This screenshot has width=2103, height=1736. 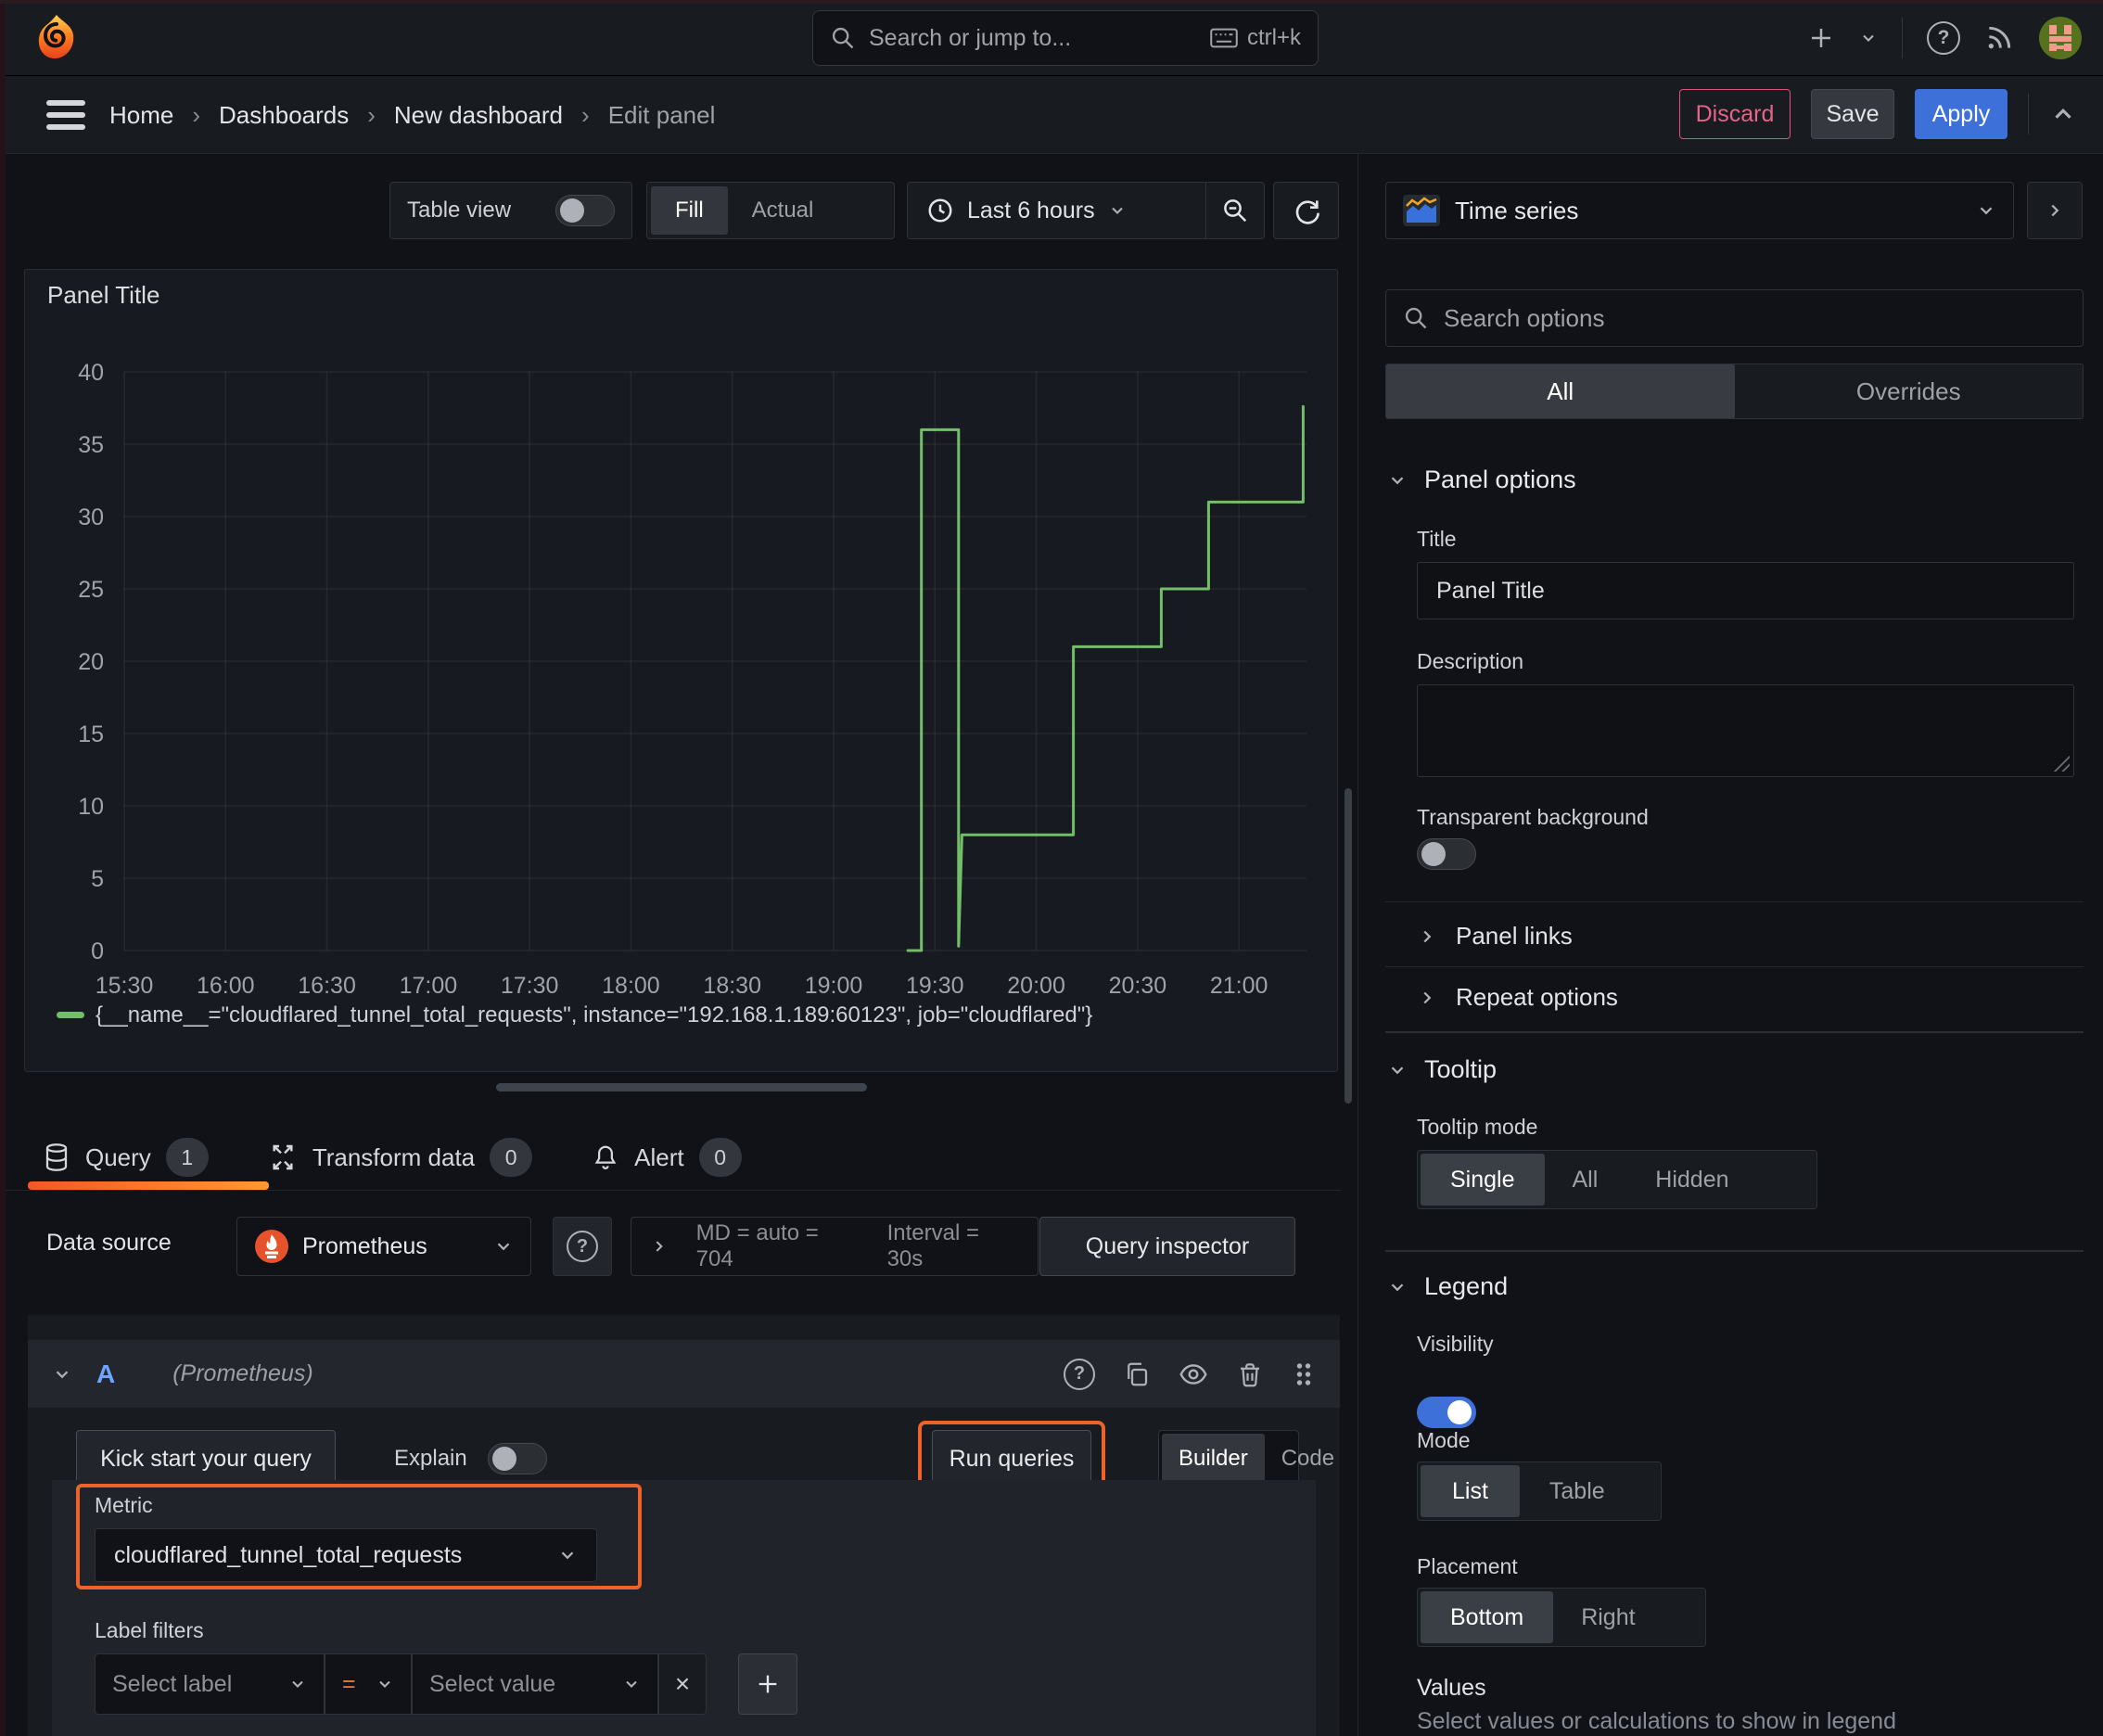 What do you see at coordinates (1699, 210) in the screenshot?
I see `visualization-select: Time series` at bounding box center [1699, 210].